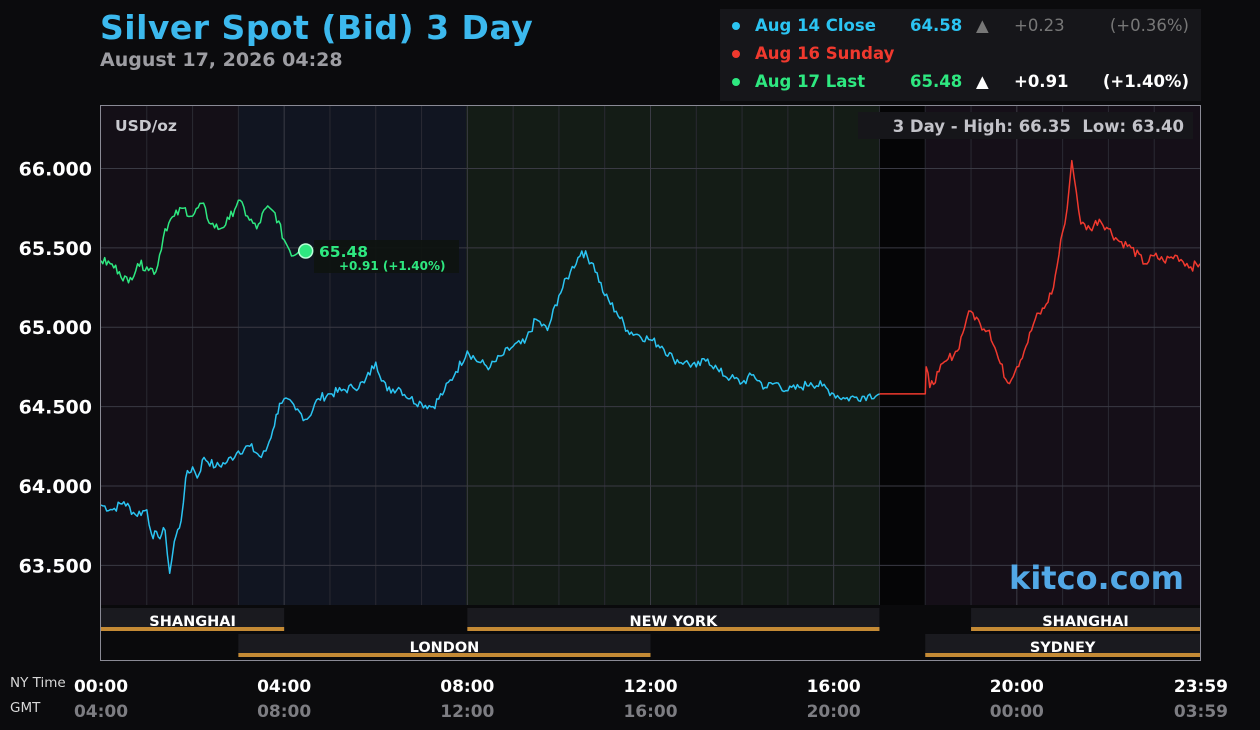 The height and width of the screenshot is (730, 1260). What do you see at coordinates (38, 683) in the screenshot?
I see `ny-time-label: NY Time` at bounding box center [38, 683].